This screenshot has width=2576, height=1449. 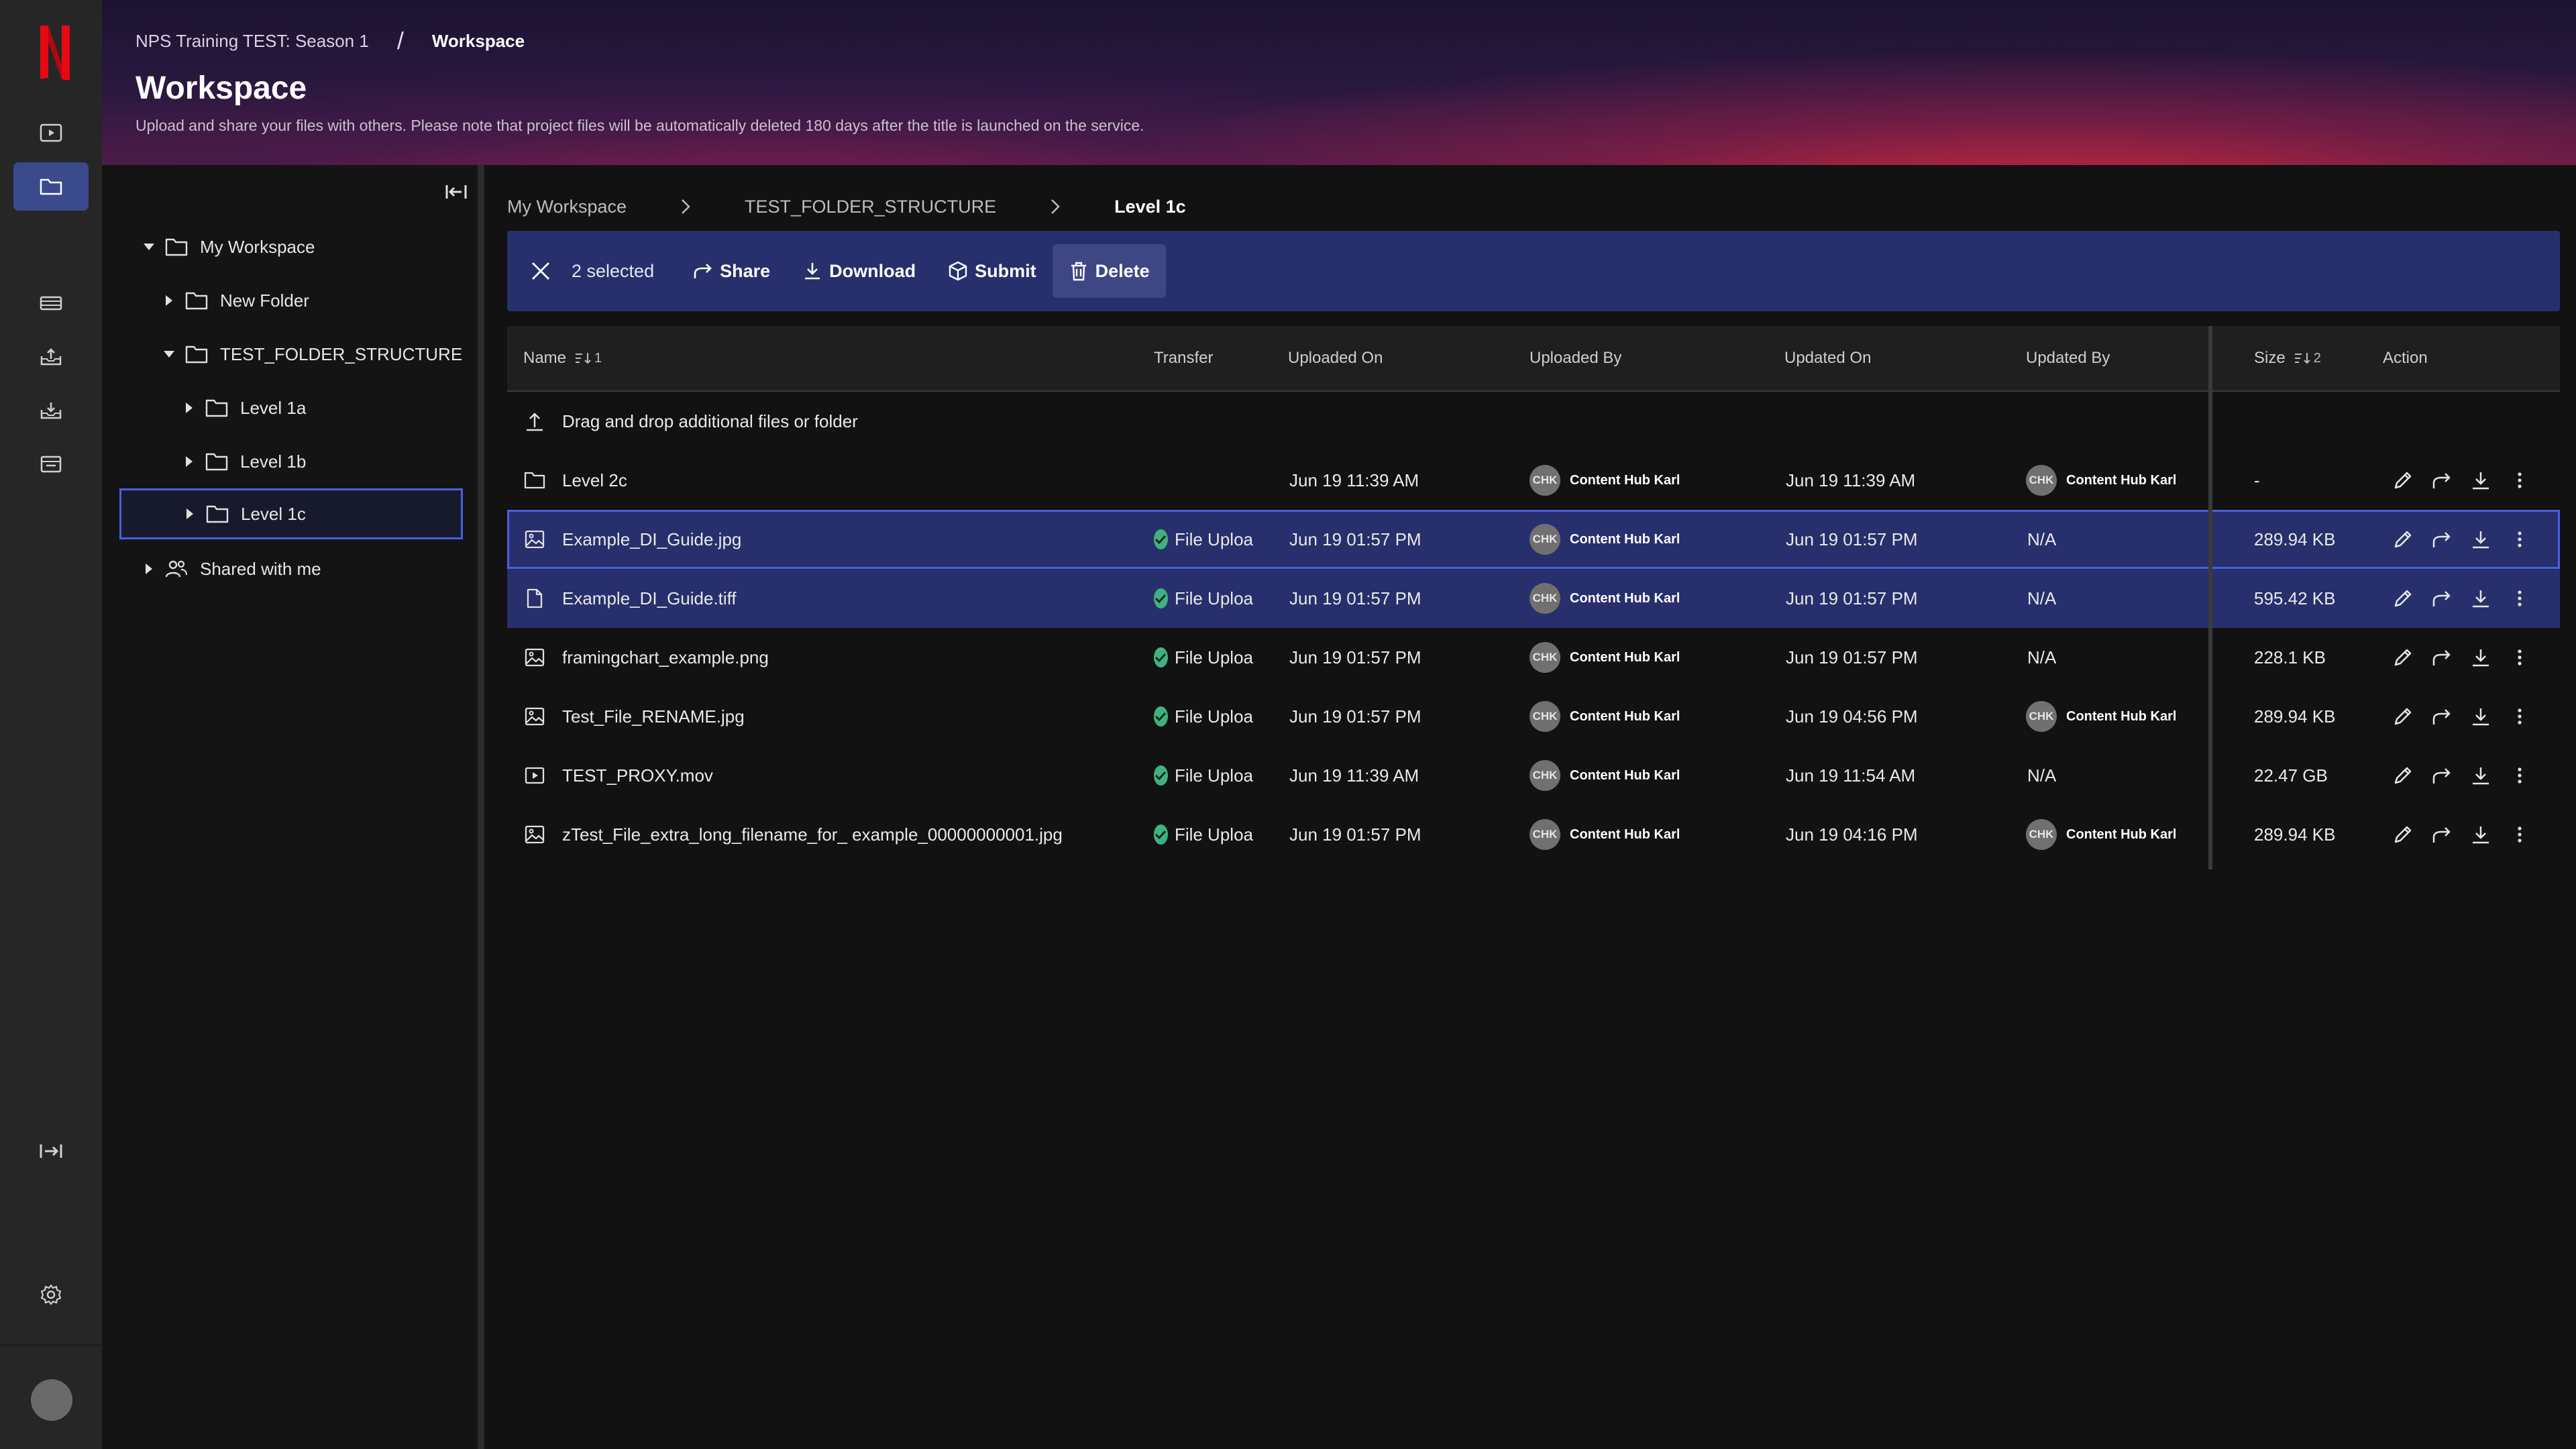 What do you see at coordinates (1109, 271) in the screenshot?
I see `delete-button: Delete` at bounding box center [1109, 271].